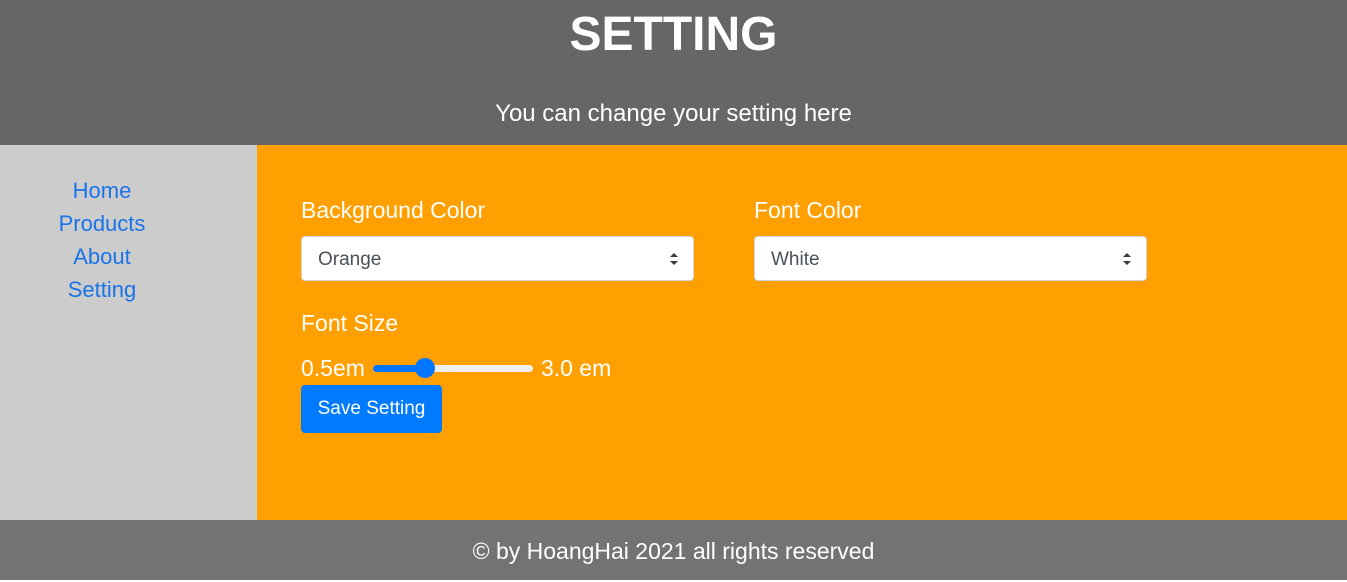  I want to click on nav-link-products: Products, so click(102, 223).